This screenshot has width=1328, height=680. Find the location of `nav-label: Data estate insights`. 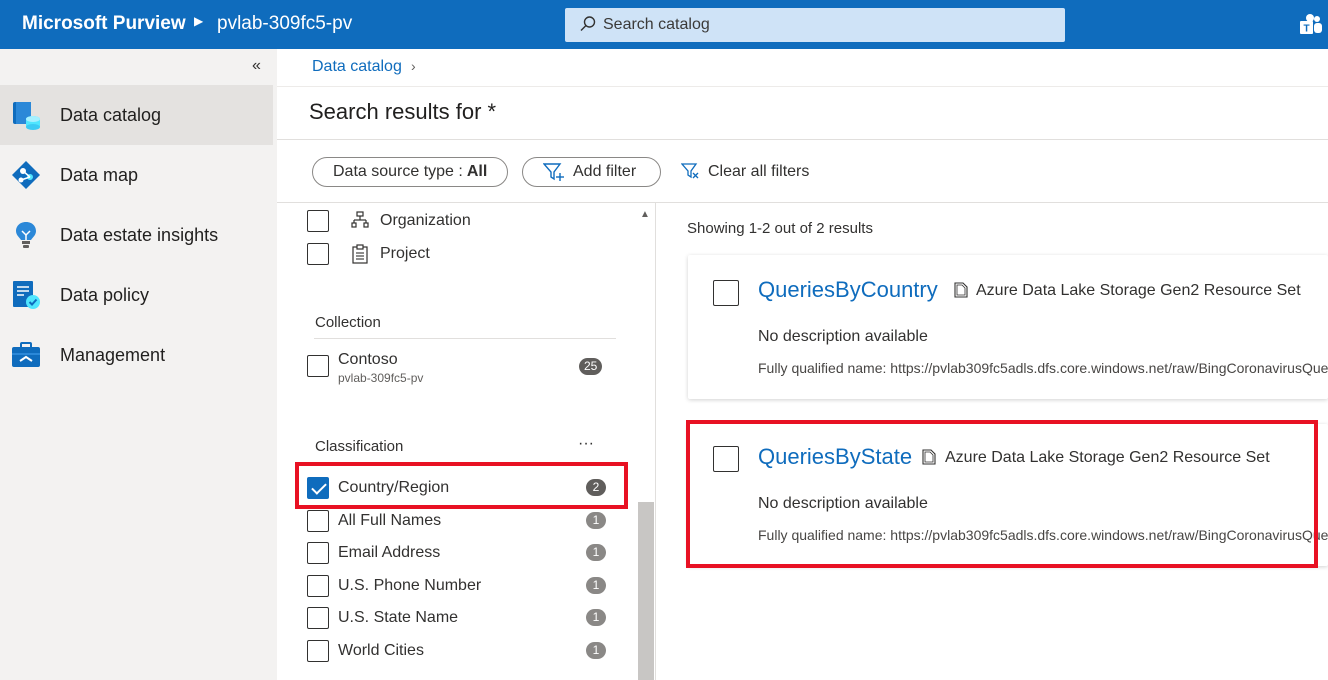

nav-label: Data estate insights is located at coordinates (139, 235).